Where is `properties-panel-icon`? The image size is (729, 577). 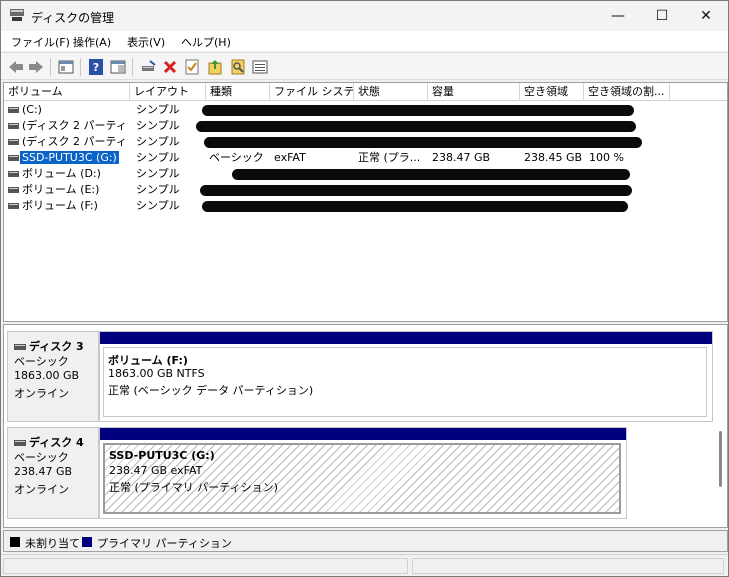
properties-panel-icon is located at coordinates (66, 67).